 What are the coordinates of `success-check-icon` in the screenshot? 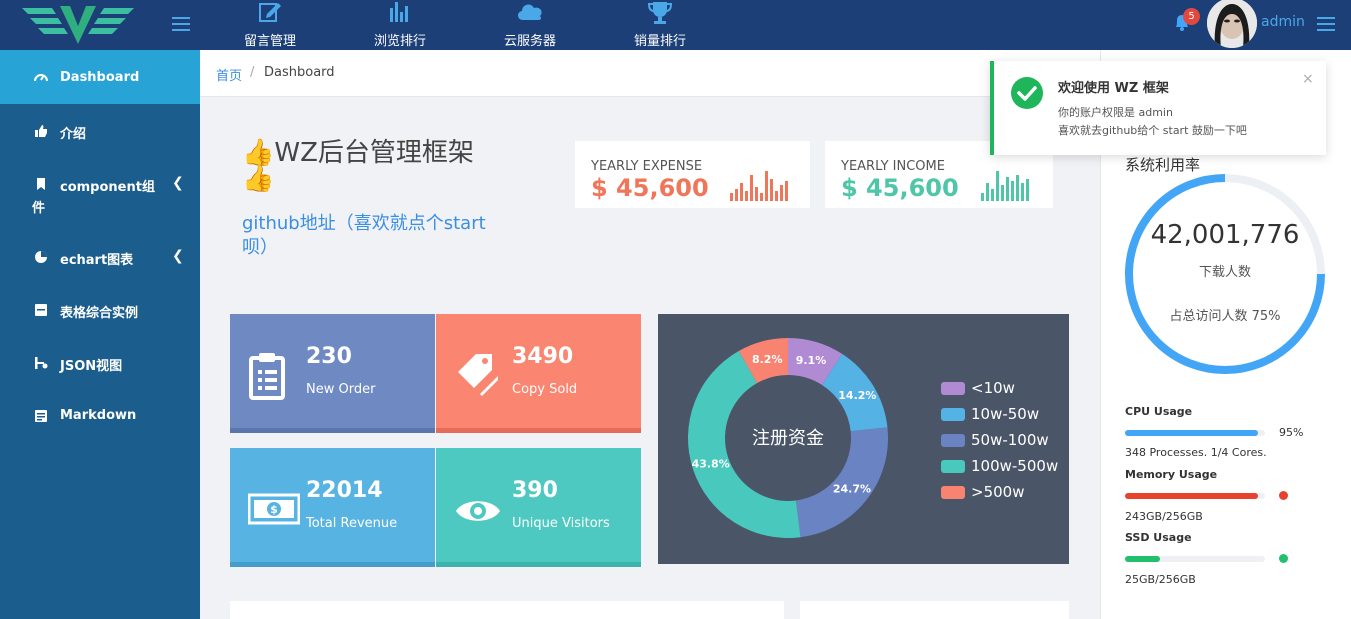 It's located at (1027, 93).